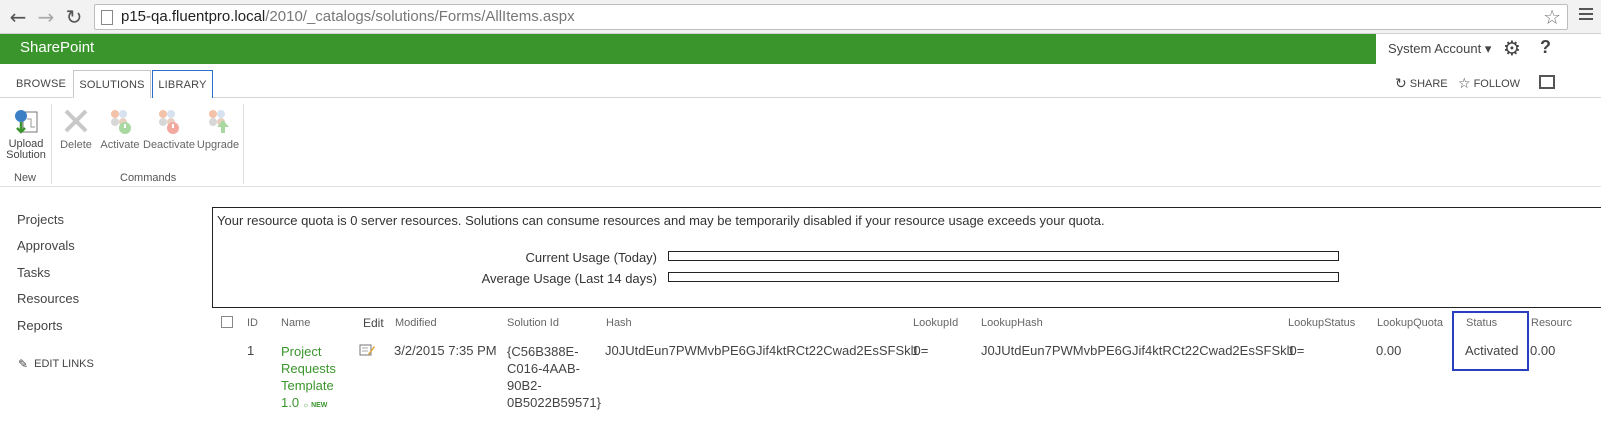 This screenshot has height=425, width=1601. I want to click on nav-item-reports: Reports, so click(40, 325).